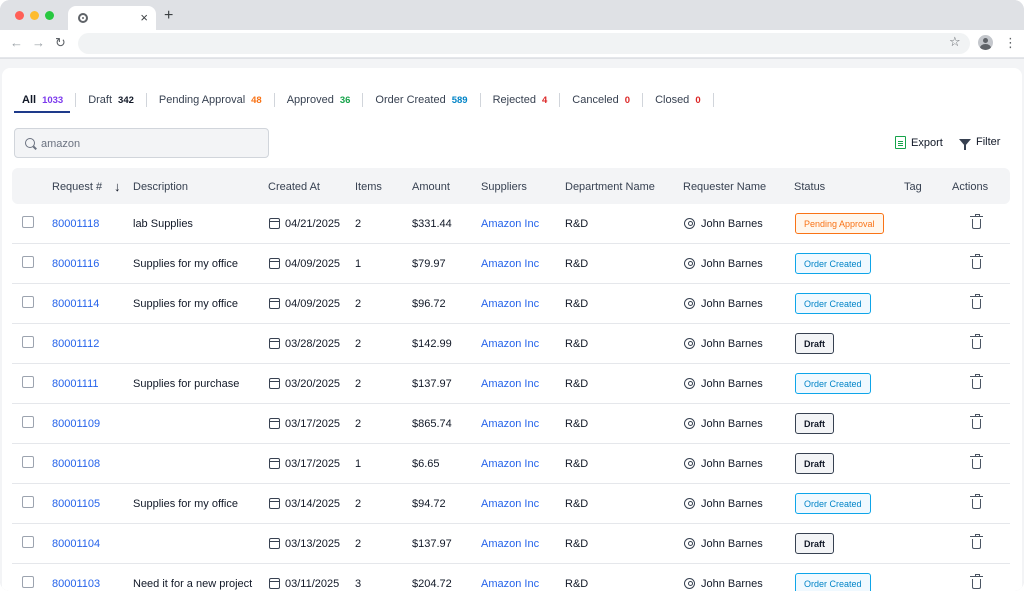 This screenshot has height=591, width=1024. What do you see at coordinates (970, 187) in the screenshot?
I see `header-actions: Actions` at bounding box center [970, 187].